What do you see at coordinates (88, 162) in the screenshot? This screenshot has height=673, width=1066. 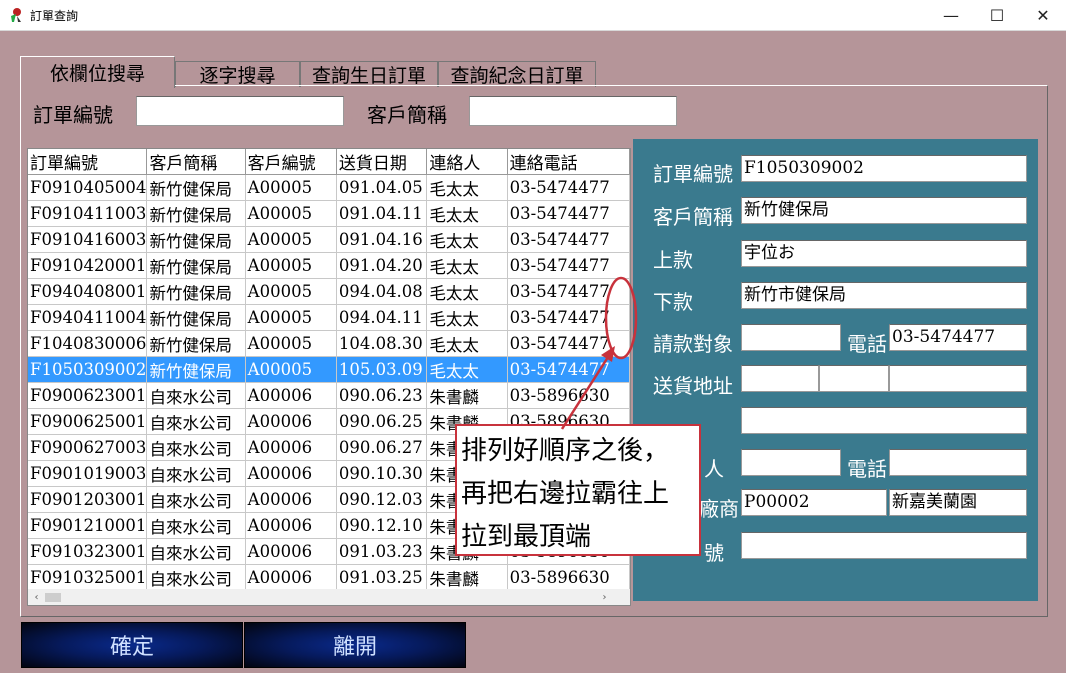 I see `grid-column-header: 訂單編號` at bounding box center [88, 162].